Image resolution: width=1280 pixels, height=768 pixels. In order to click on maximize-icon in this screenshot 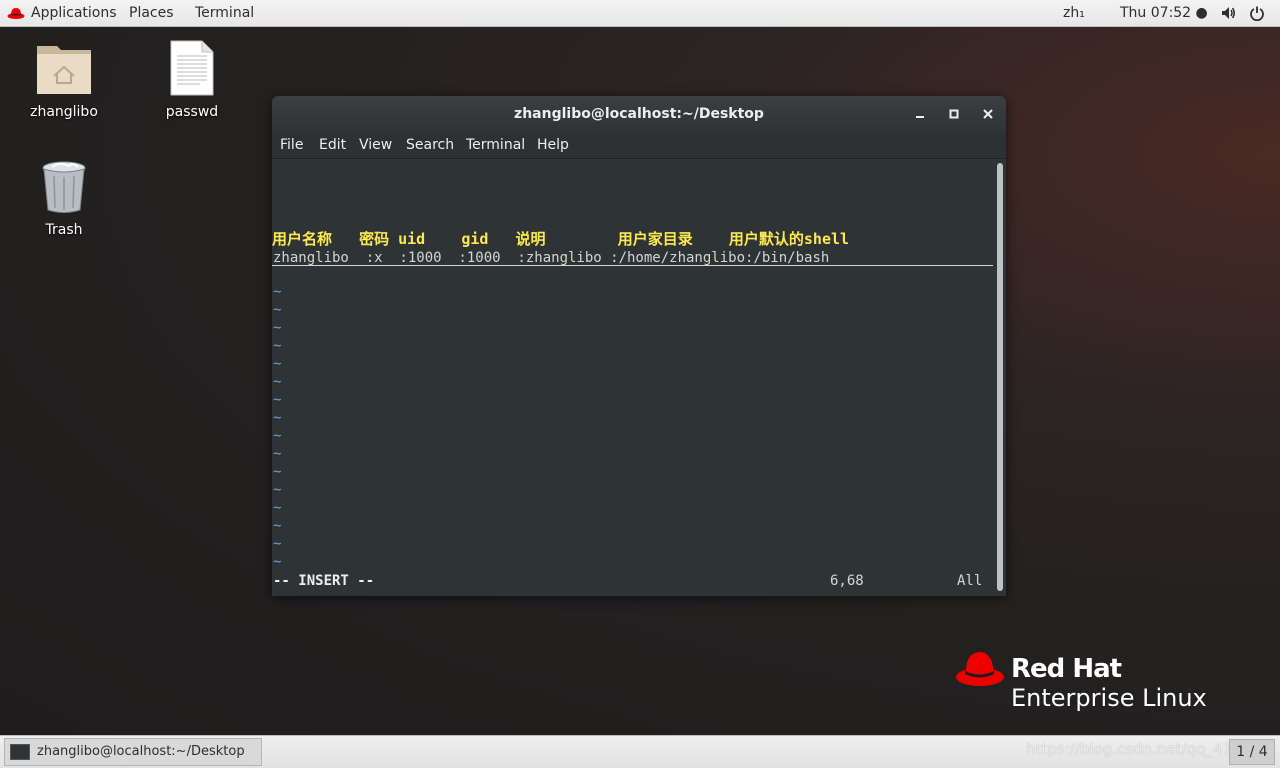, I will do `click(954, 114)`.